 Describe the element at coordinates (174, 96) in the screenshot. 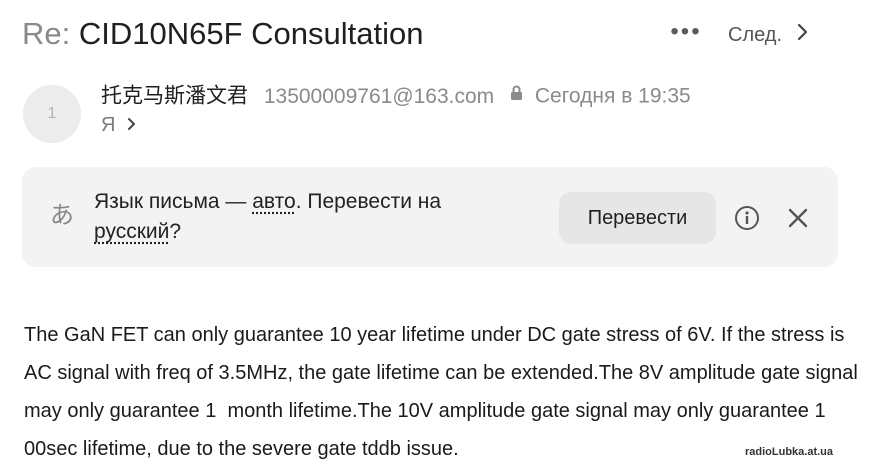

I see `sender-name: 托克马斯潘文君` at that location.